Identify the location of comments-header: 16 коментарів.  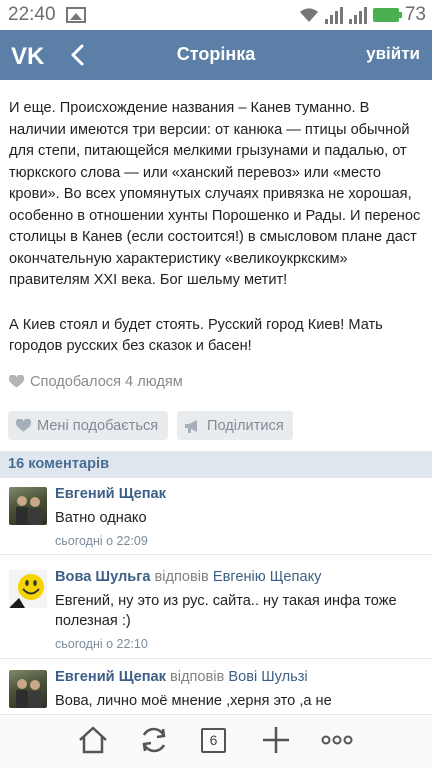
(216, 464).